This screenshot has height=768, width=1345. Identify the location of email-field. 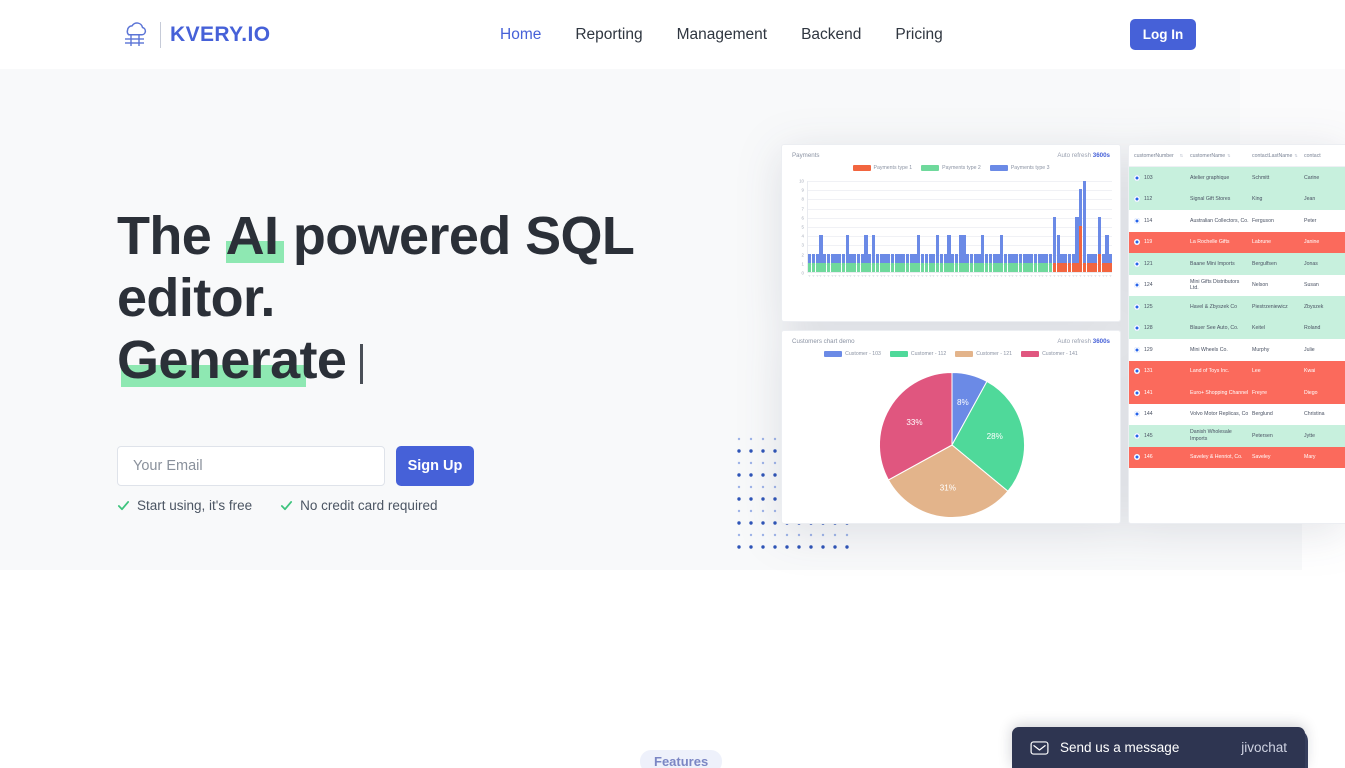
(251, 466).